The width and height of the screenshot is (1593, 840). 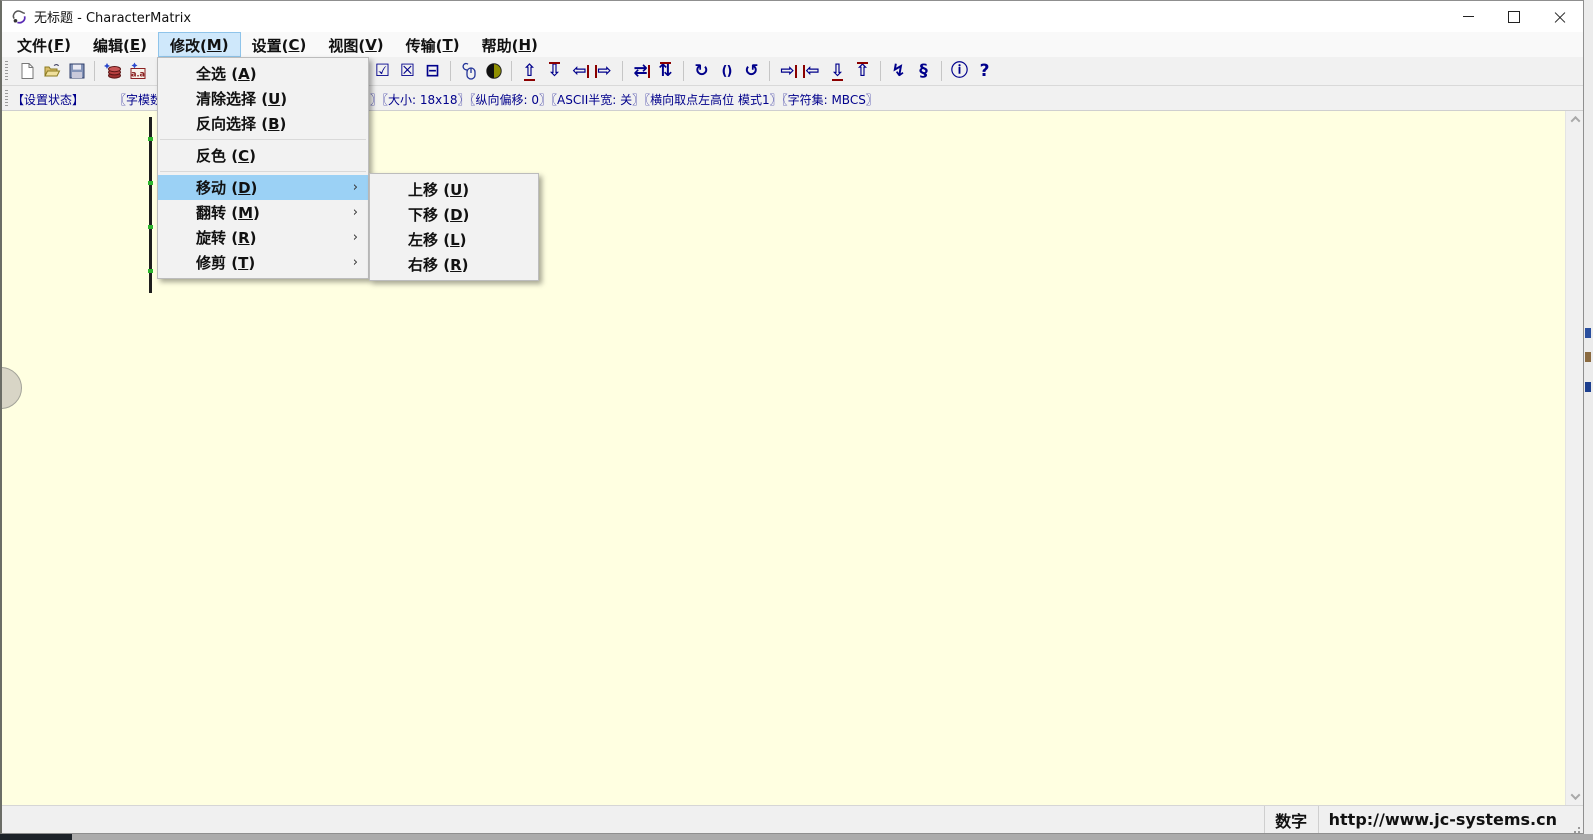 What do you see at coordinates (959, 71) in the screenshot?
I see `about-icon: ⓘ` at bounding box center [959, 71].